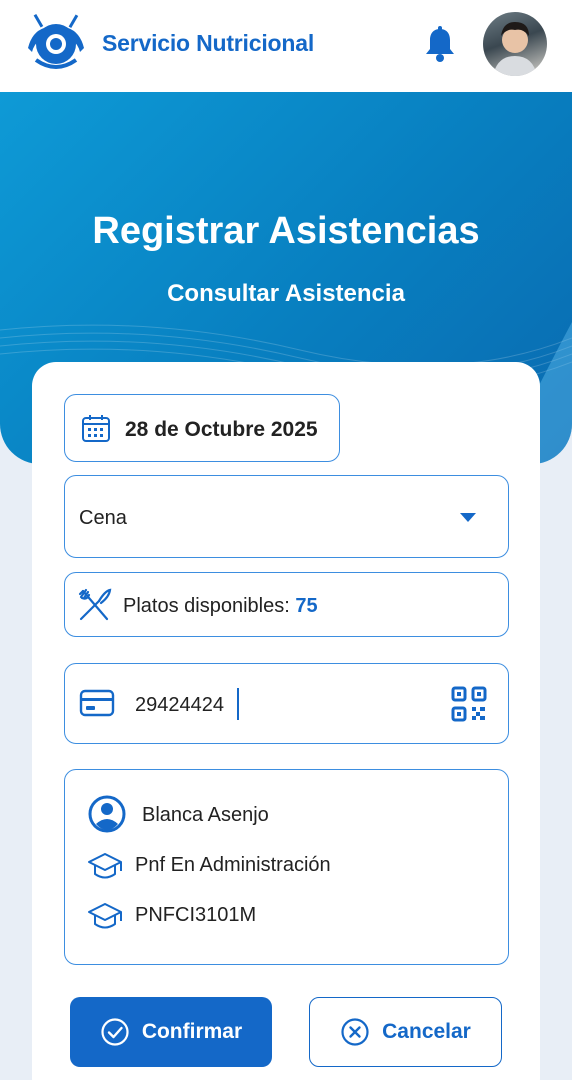  What do you see at coordinates (426, 1031) in the screenshot?
I see `cancel-label: Cancelar` at bounding box center [426, 1031].